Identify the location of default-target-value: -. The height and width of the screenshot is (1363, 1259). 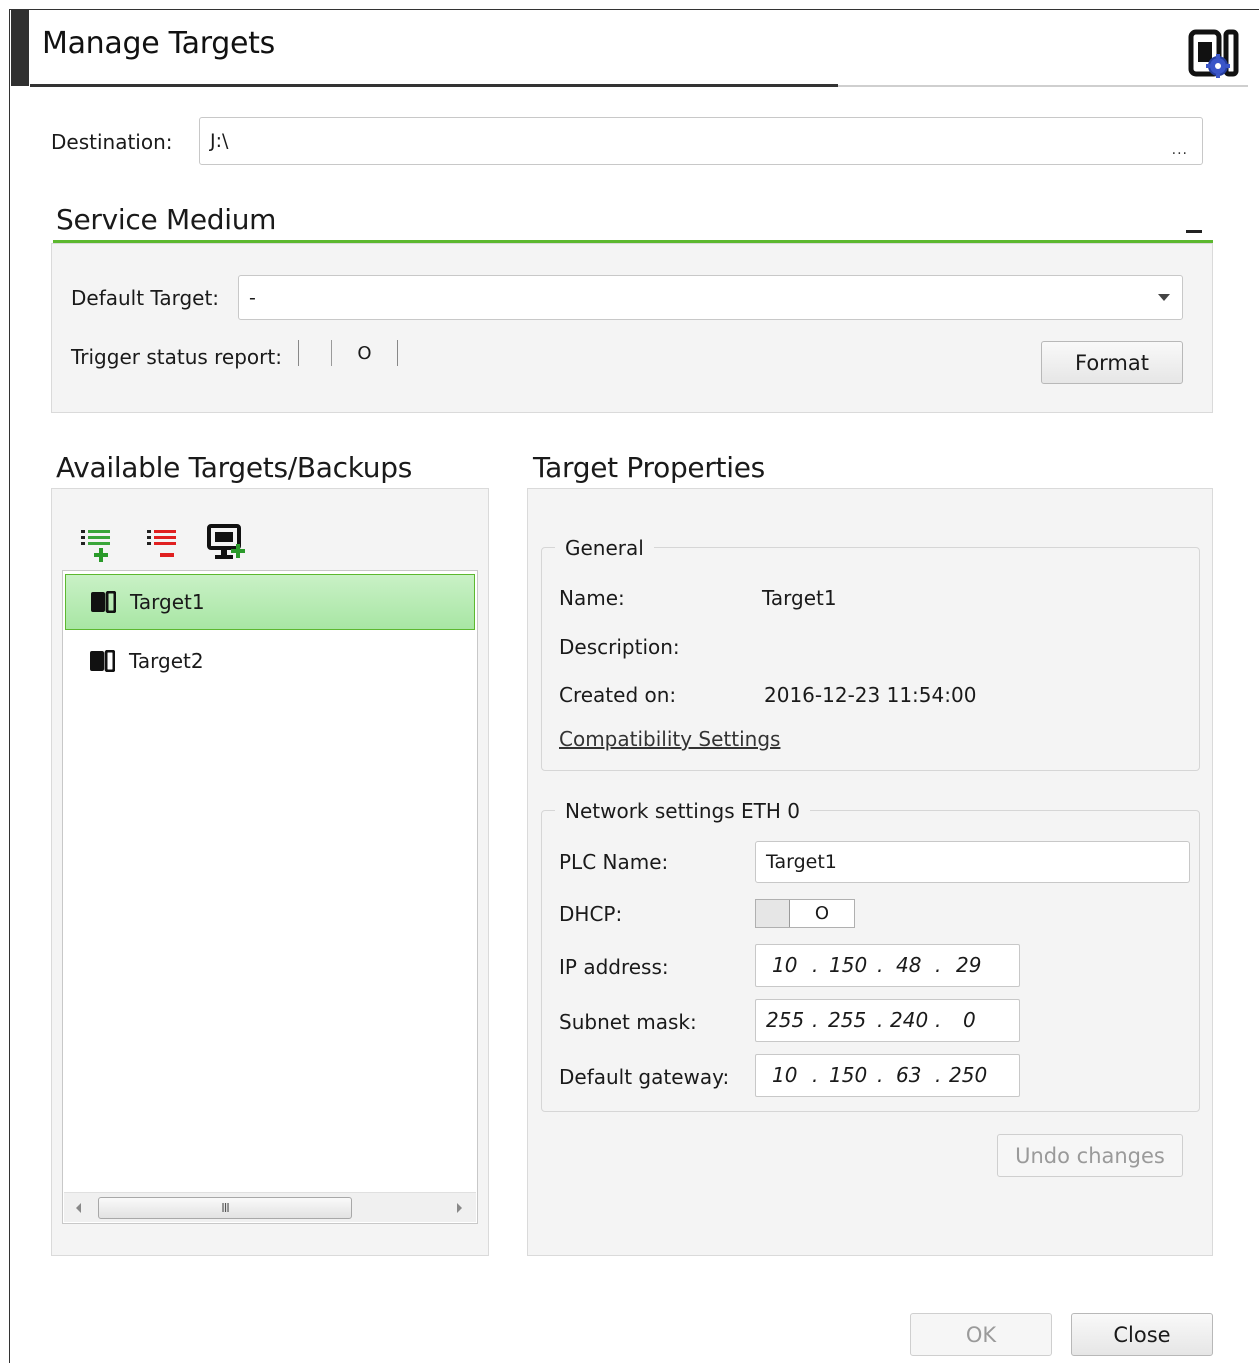
(252, 297).